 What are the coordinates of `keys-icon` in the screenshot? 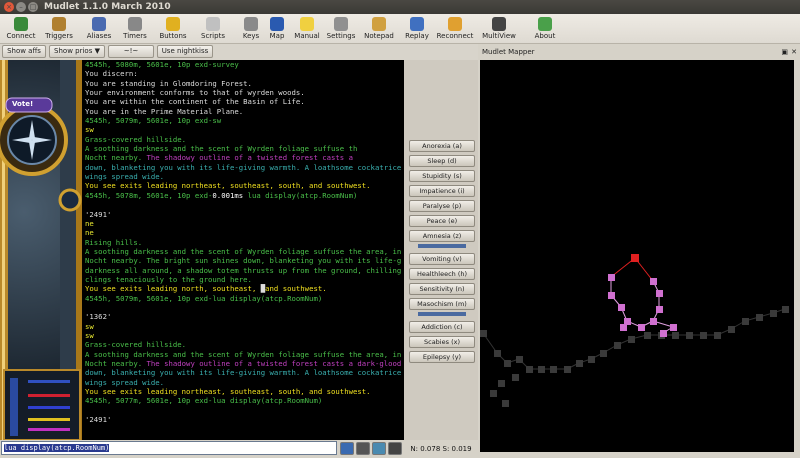 It's located at (251, 24).